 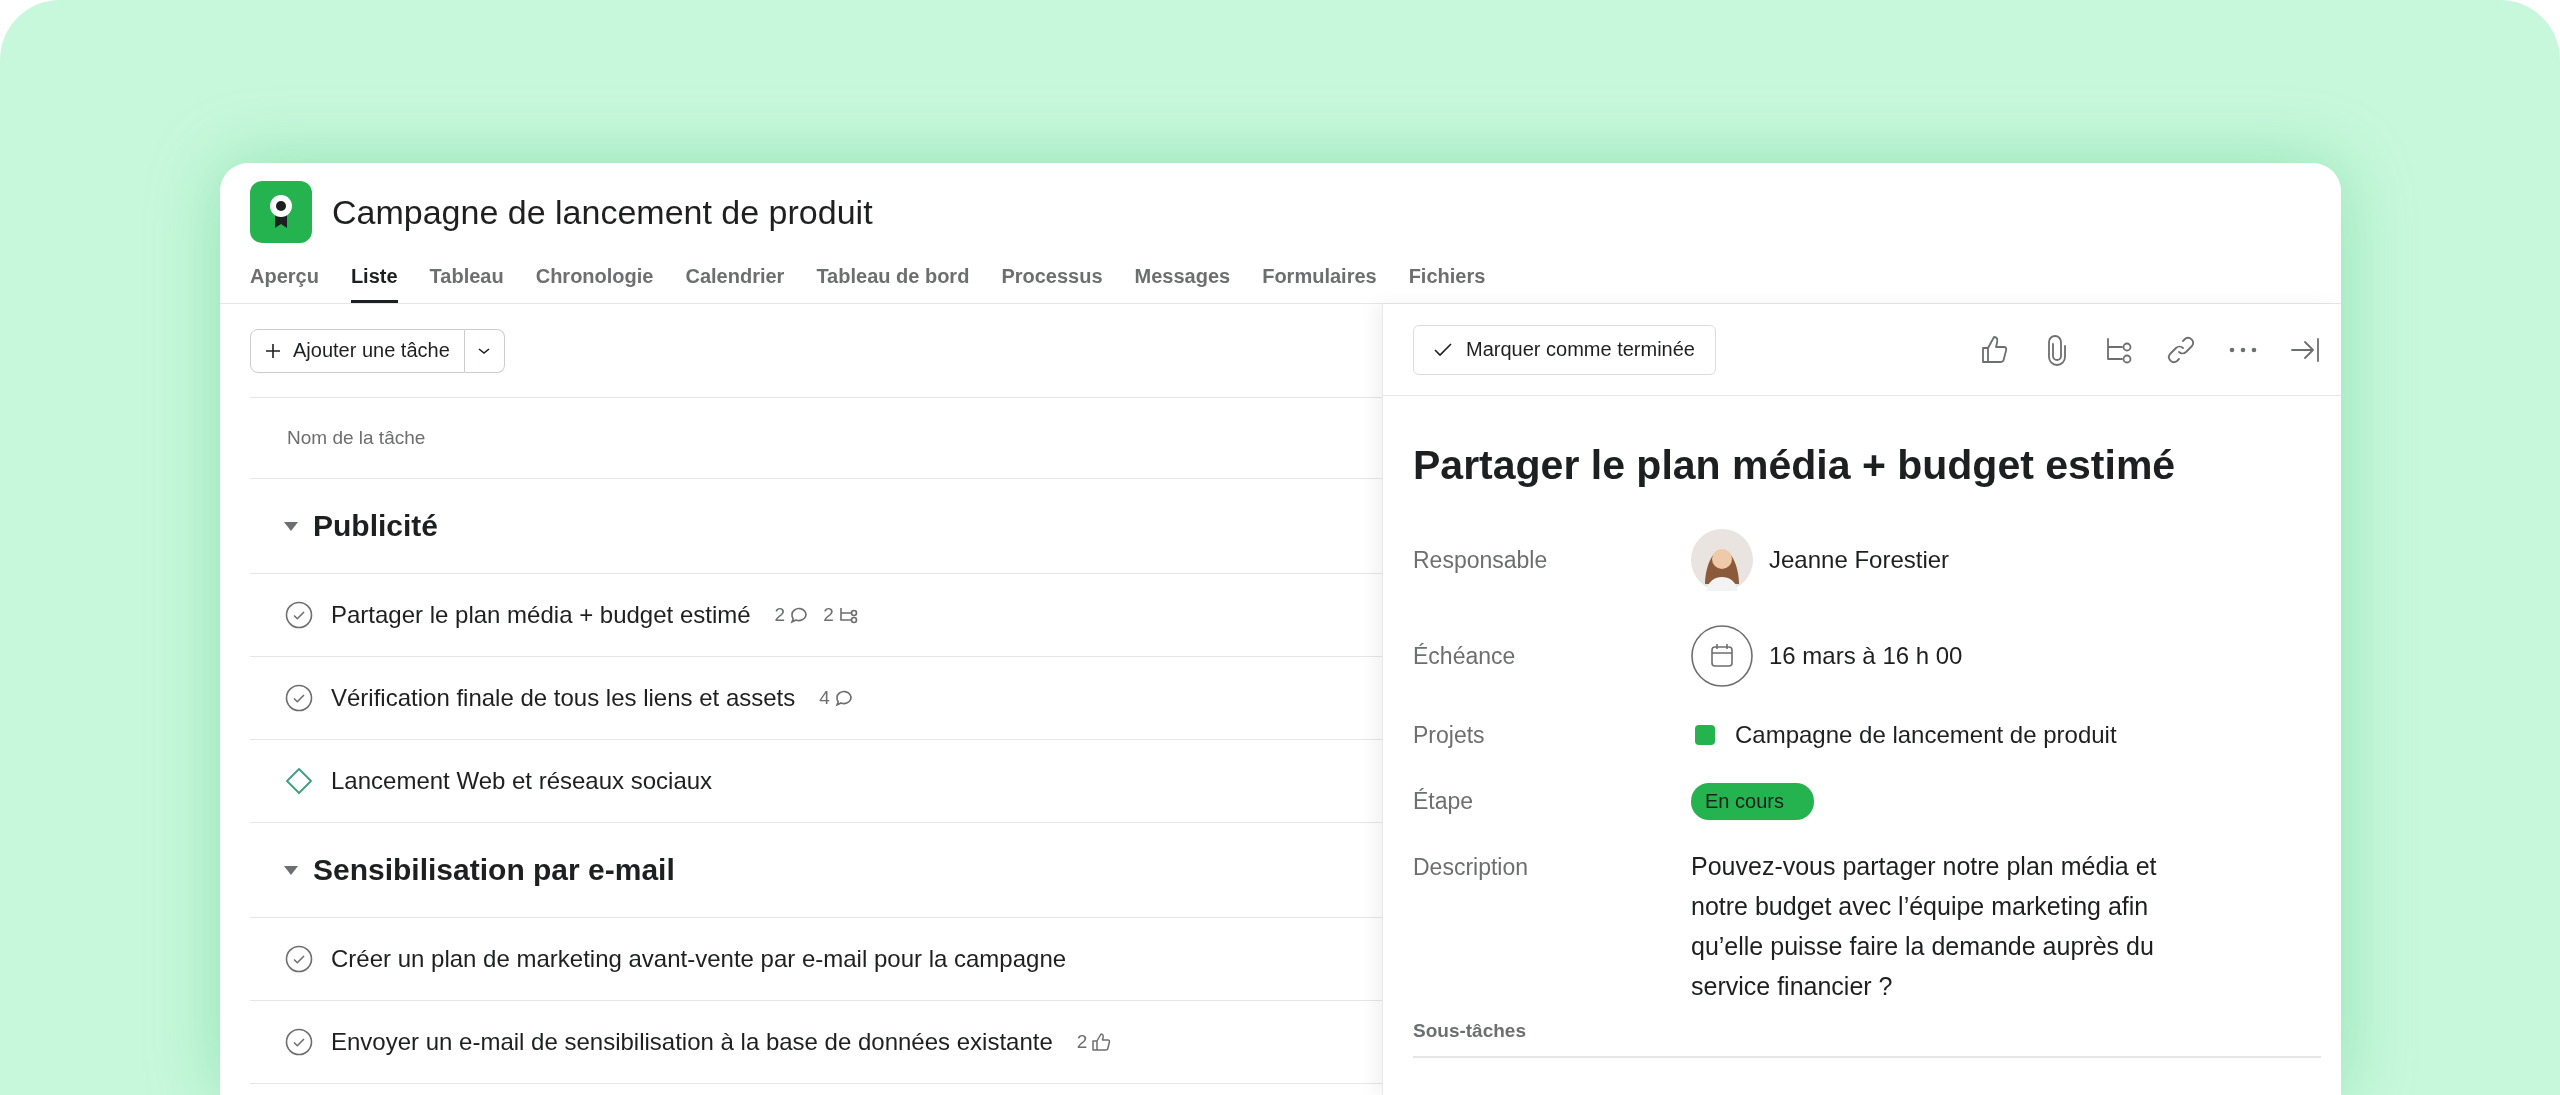 What do you see at coordinates (281, 212) in the screenshot?
I see `award-icon` at bounding box center [281, 212].